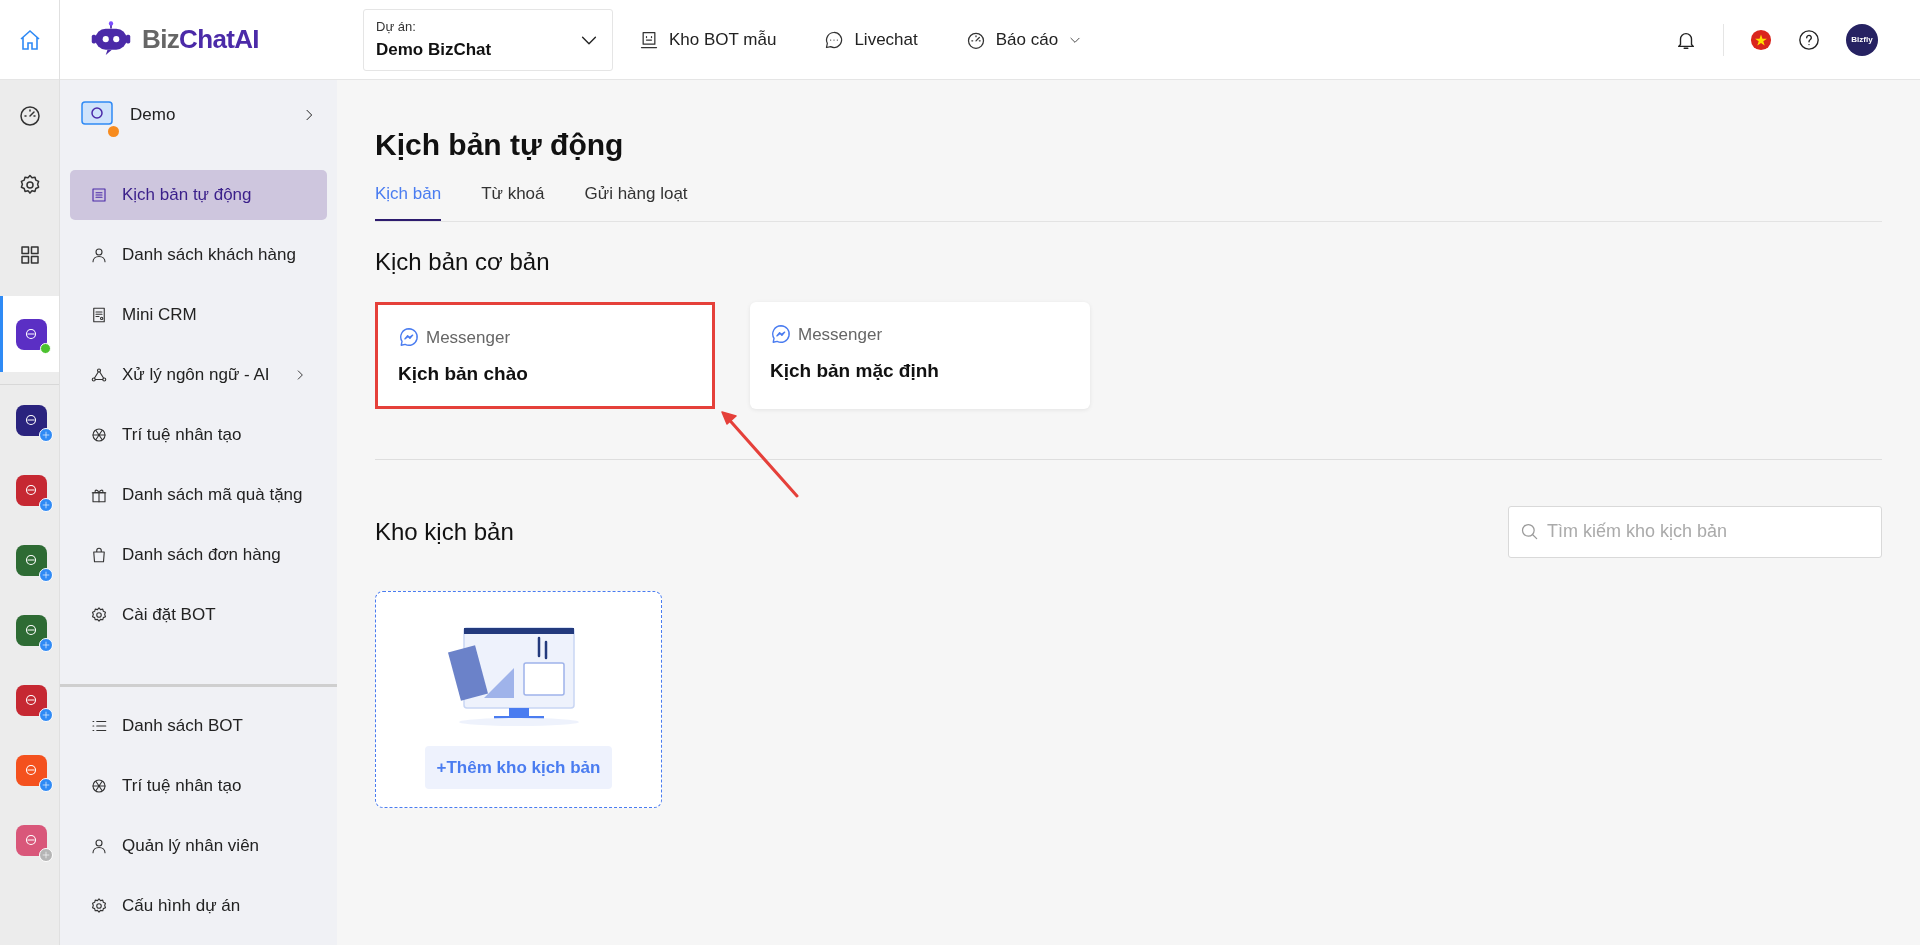  Describe the element at coordinates (1862, 39) in the screenshot. I see `avatar: Bizfly` at that location.